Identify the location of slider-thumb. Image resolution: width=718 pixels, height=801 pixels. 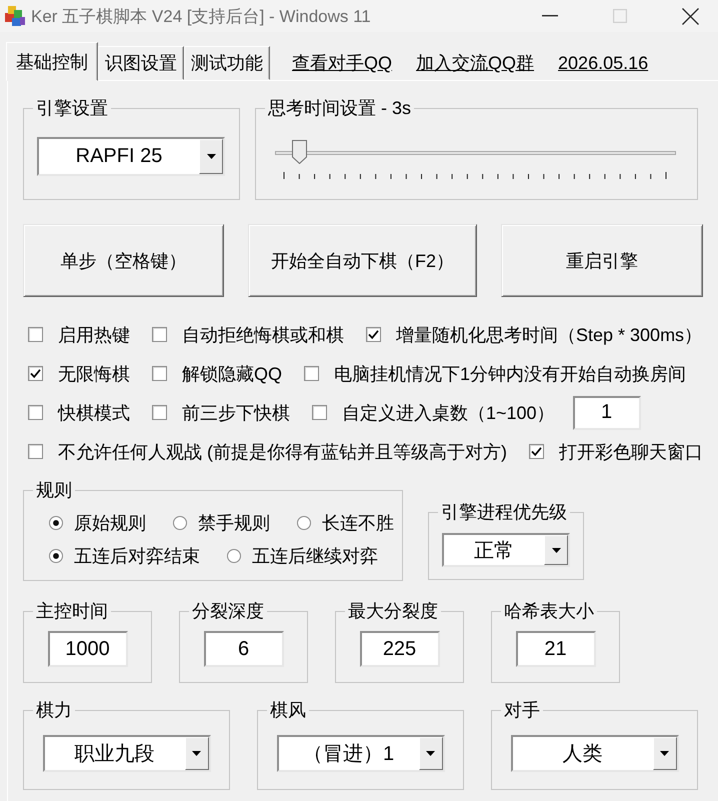
(299, 152).